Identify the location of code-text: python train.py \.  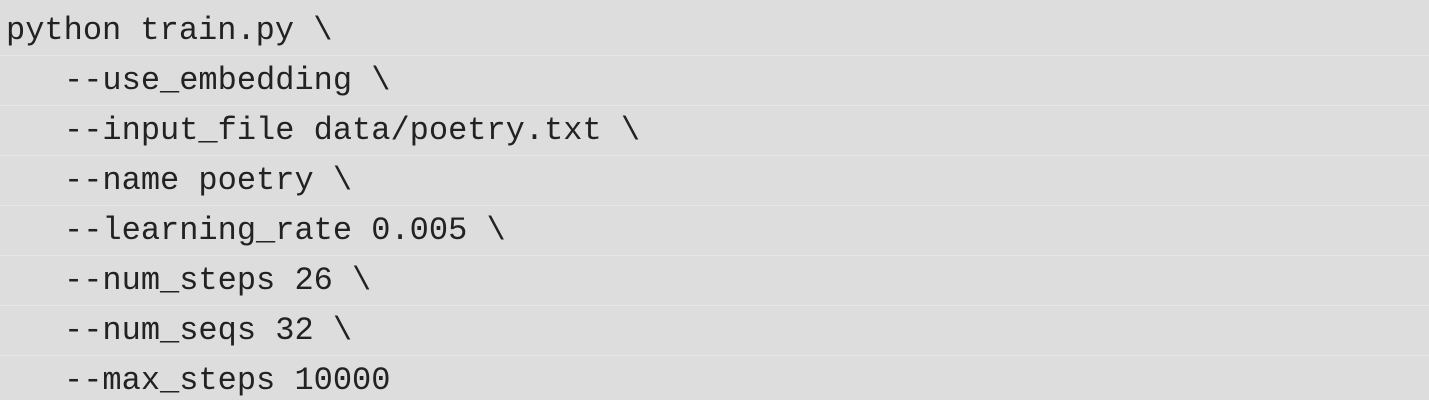
(169, 30).